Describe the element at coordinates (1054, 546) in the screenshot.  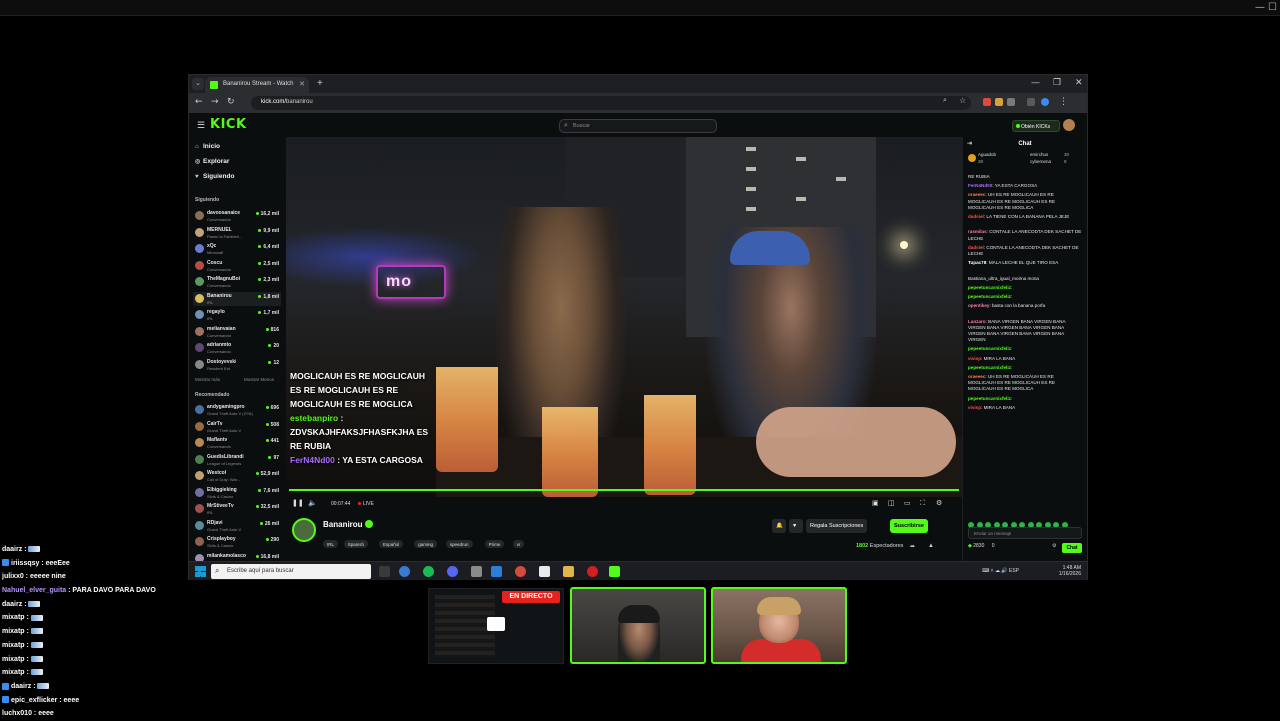
I see `chat-settings-icon: ⚙` at that location.